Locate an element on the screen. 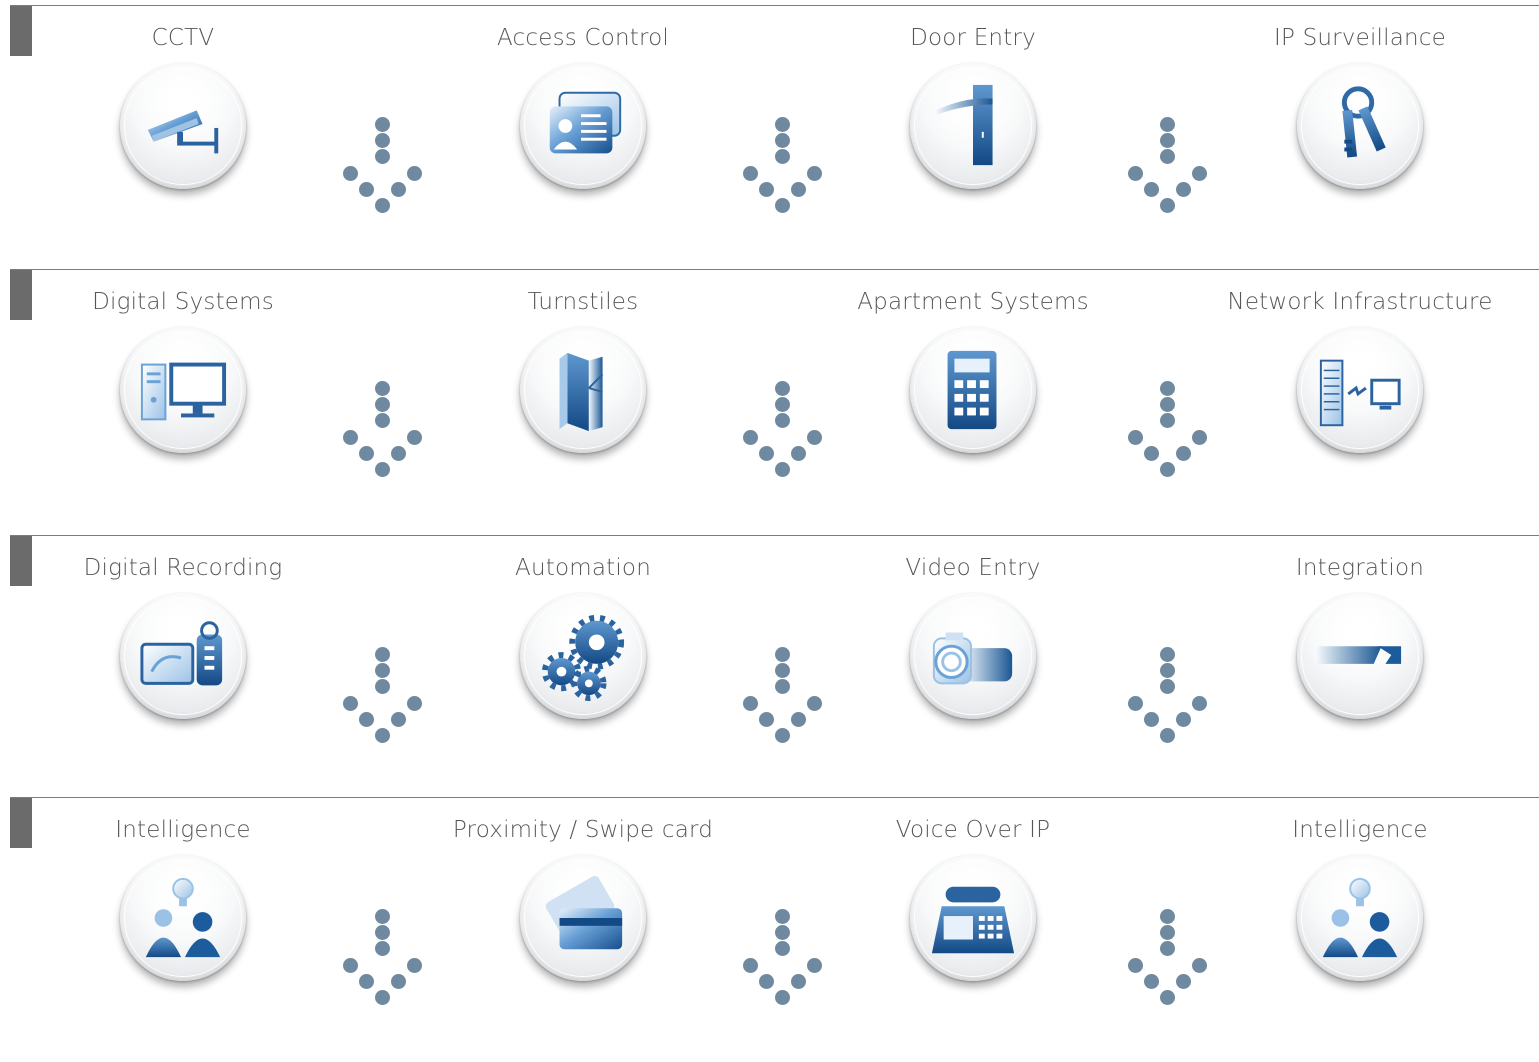  service-label: Door Entry is located at coordinates (973, 38).